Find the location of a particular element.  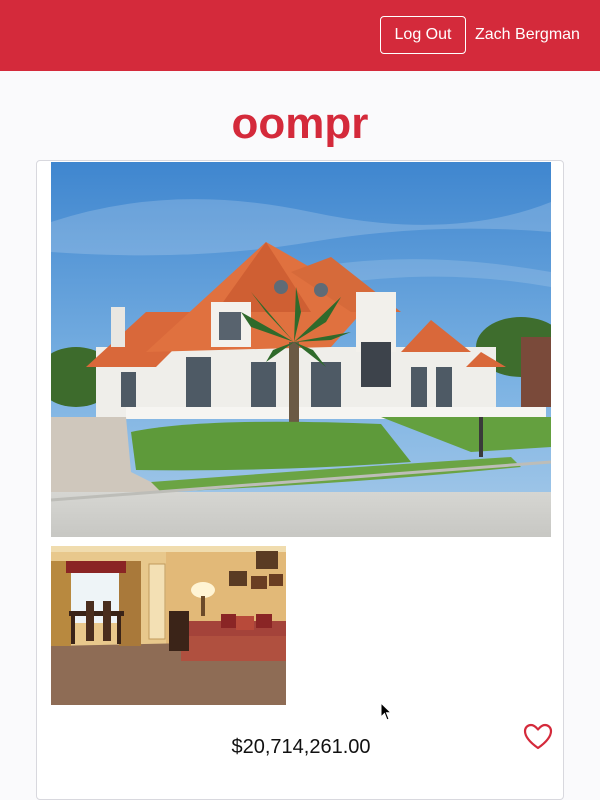

mouse-cursor-icon is located at coordinates (386, 711).